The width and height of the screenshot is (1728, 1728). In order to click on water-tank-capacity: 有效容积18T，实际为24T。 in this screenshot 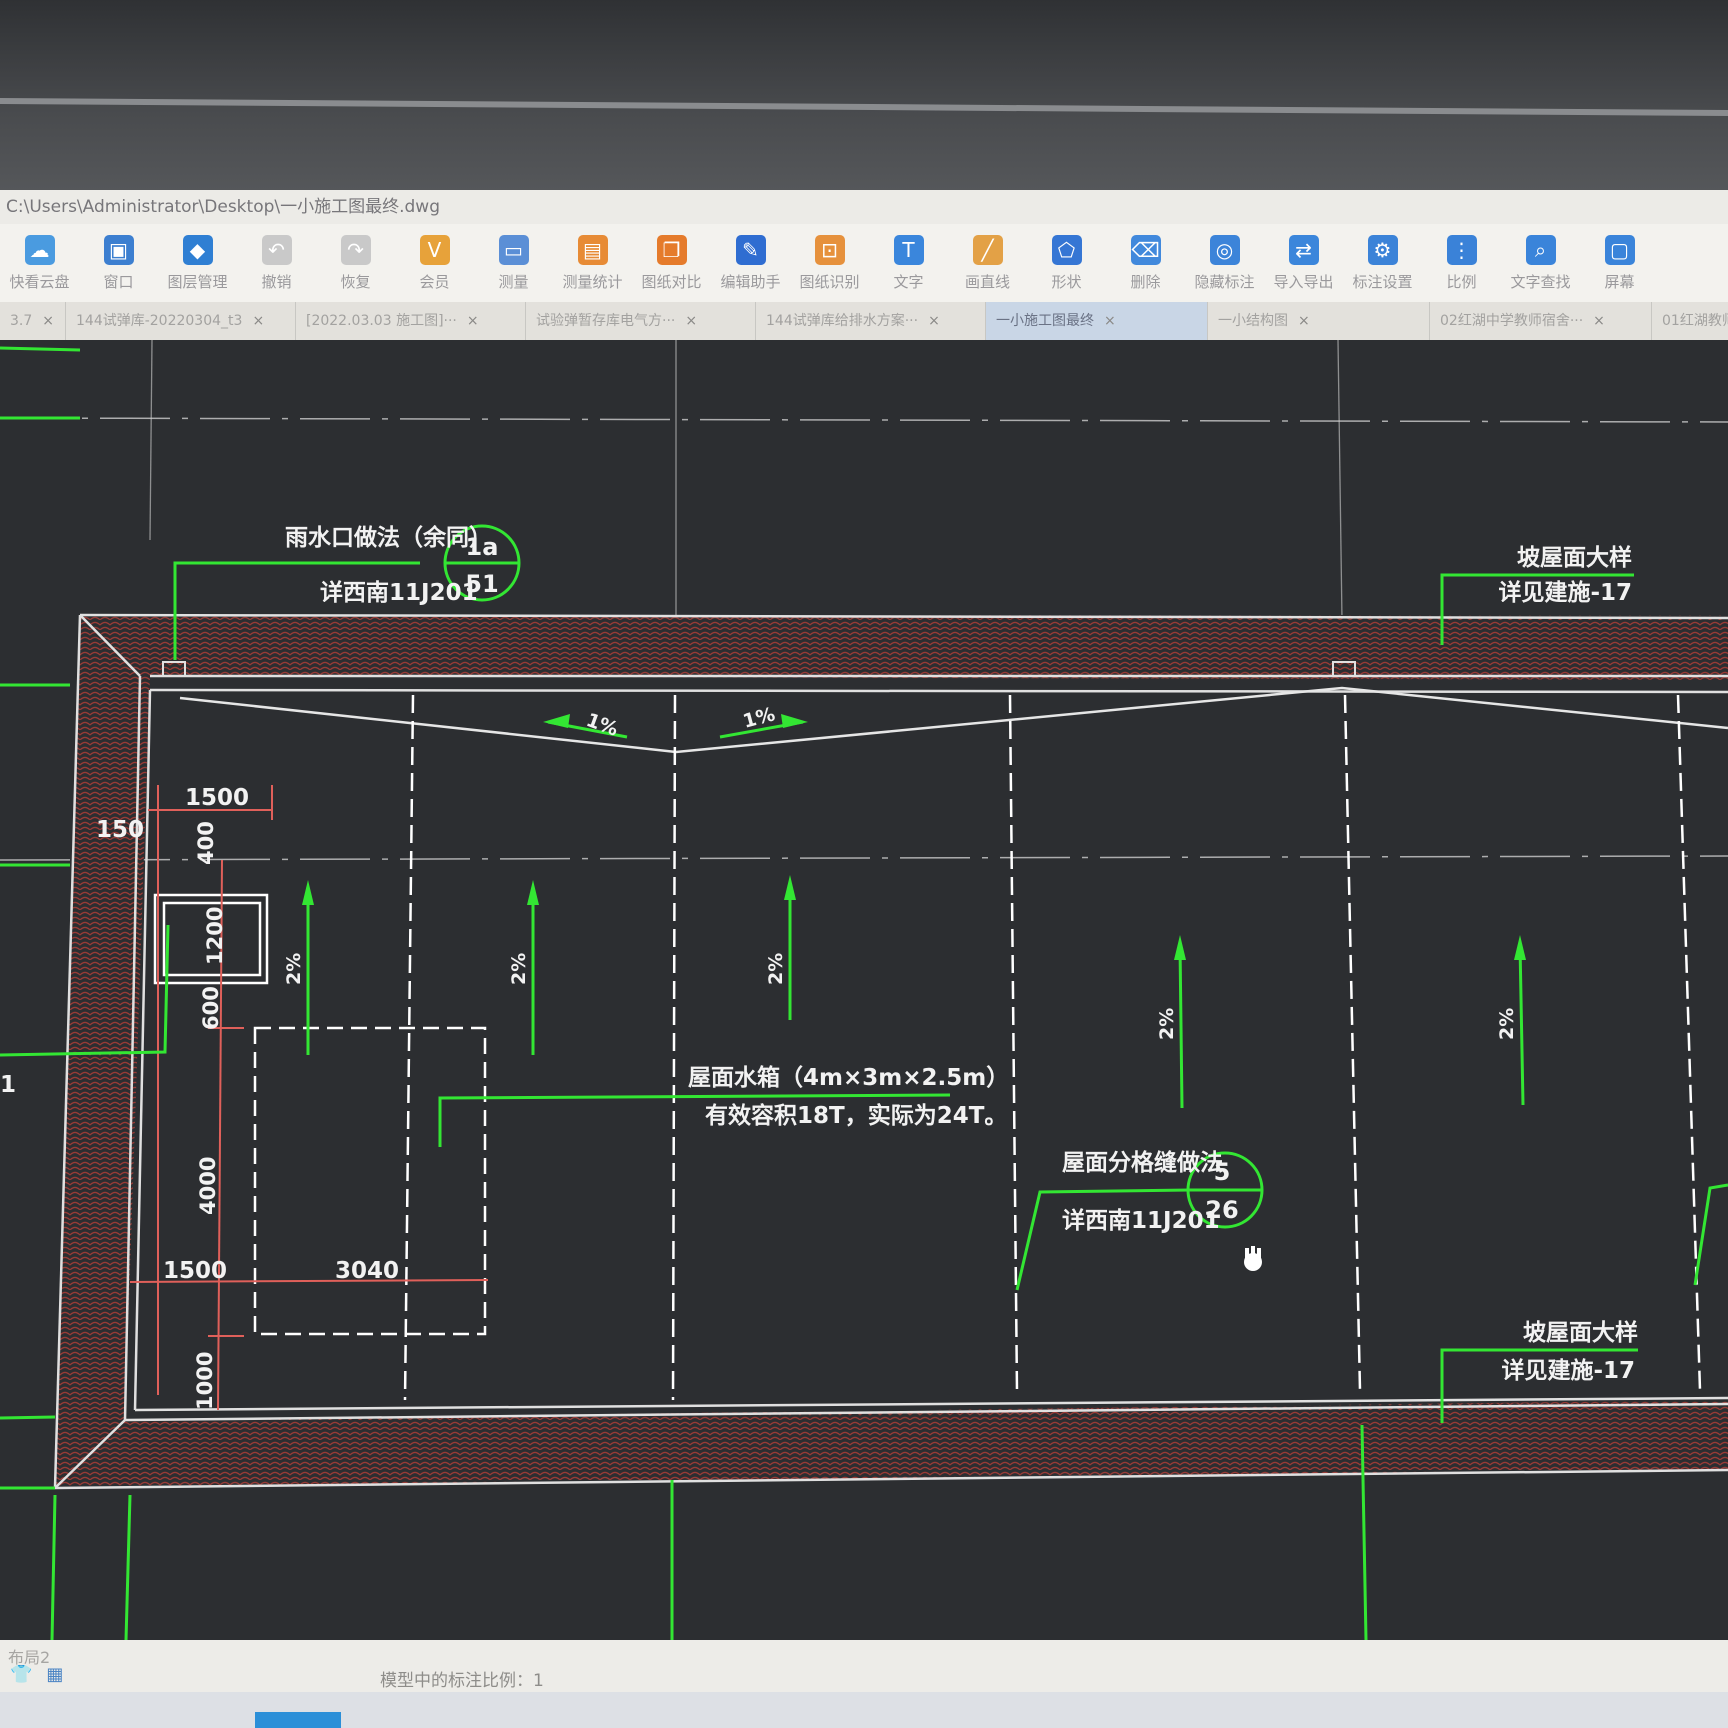, I will do `click(856, 1115)`.